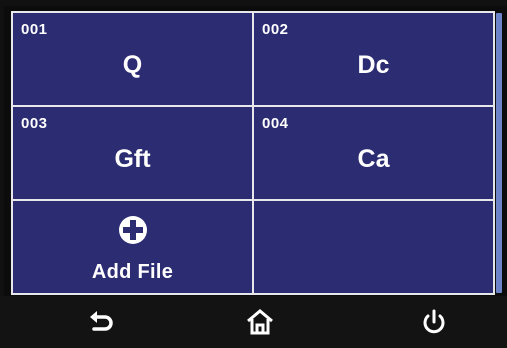 This screenshot has height=348, width=507. I want to click on file-tile-002: 002 Dc, so click(373, 60).